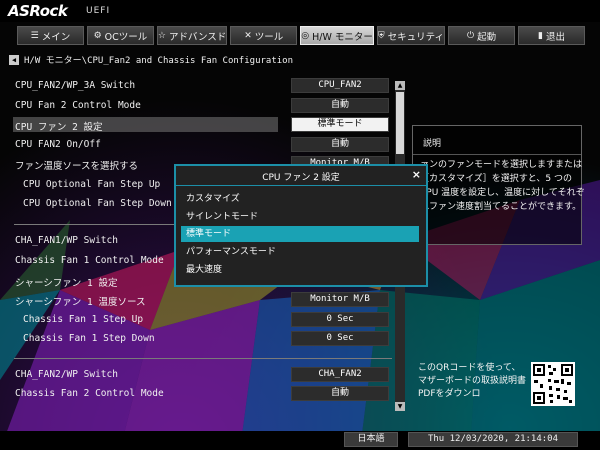  What do you see at coordinates (200, 375) in the screenshot?
I see `setting-row: CHA_FAN2/WP Switch CHA_FAN2` at bounding box center [200, 375].